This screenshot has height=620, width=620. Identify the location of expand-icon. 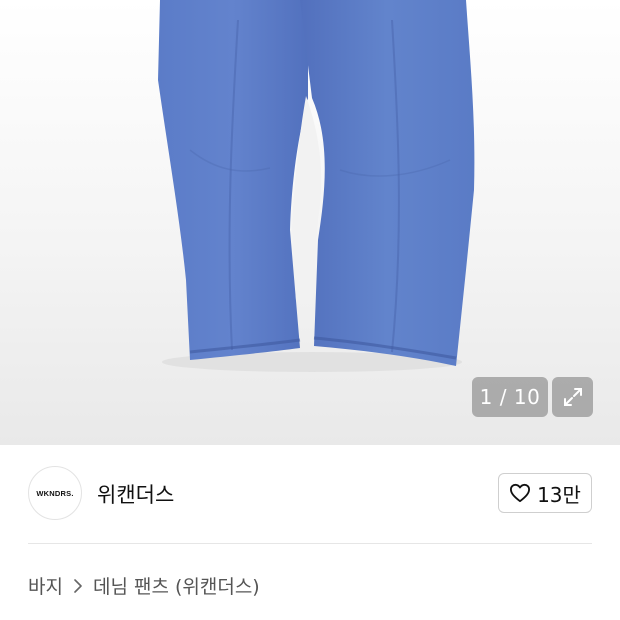
(572, 397).